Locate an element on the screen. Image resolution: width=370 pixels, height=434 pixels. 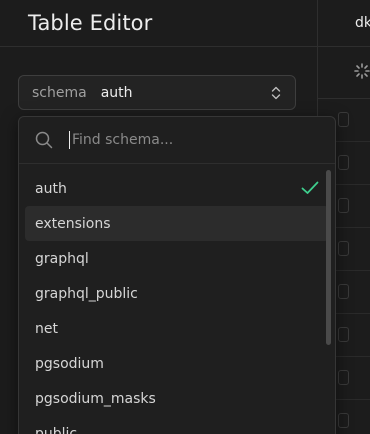
schema-option-label: public is located at coordinates (56, 429).